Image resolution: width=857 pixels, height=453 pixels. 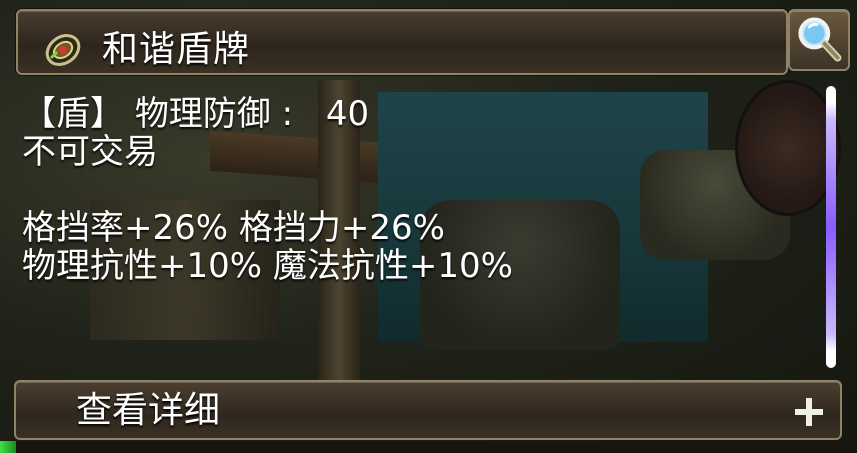 I want to click on view-details-button: 查看详细, so click(x=428, y=410).